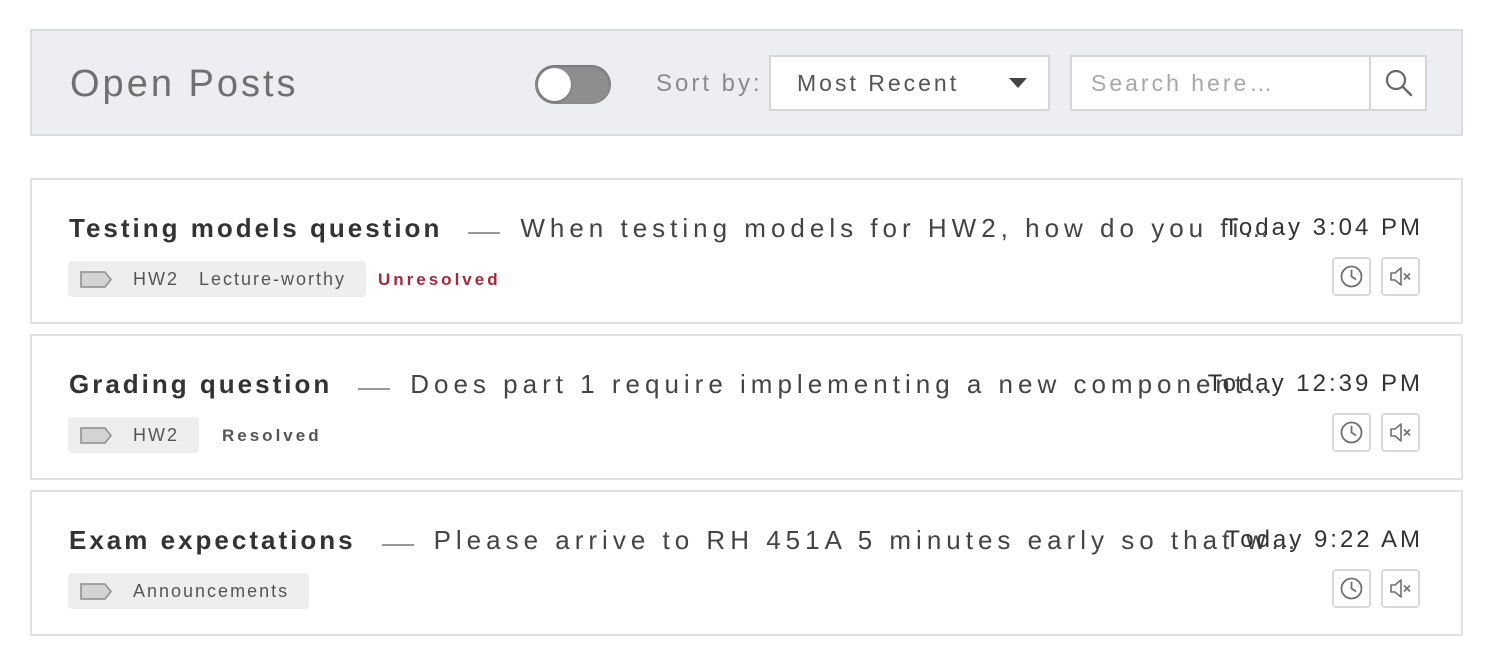 This screenshot has width=1500, height=666. I want to click on page-title: Open Posts, so click(184, 84).